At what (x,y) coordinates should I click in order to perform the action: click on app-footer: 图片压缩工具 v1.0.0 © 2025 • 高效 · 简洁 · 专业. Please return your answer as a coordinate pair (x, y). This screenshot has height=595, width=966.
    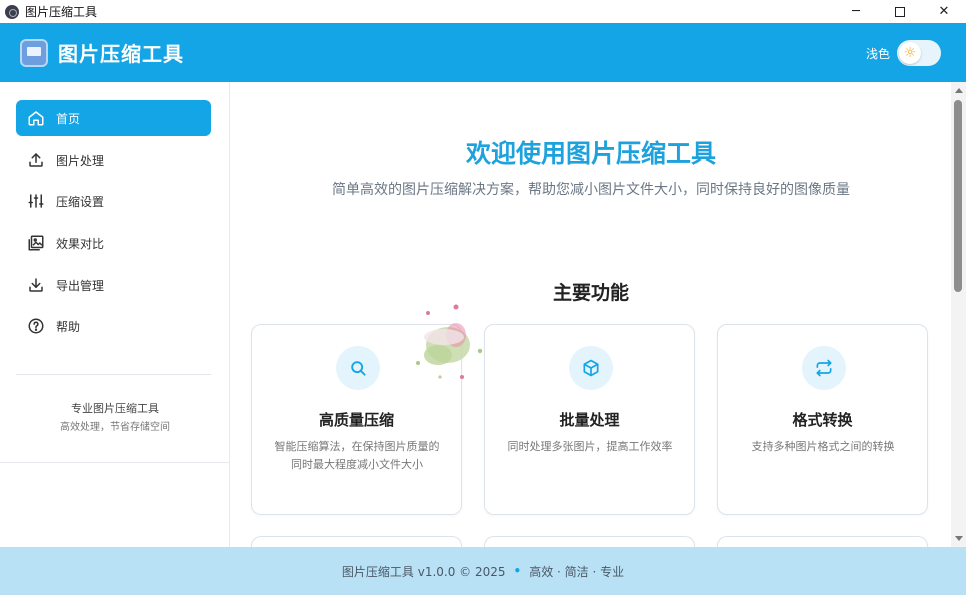
    Looking at the image, I should click on (483, 571).